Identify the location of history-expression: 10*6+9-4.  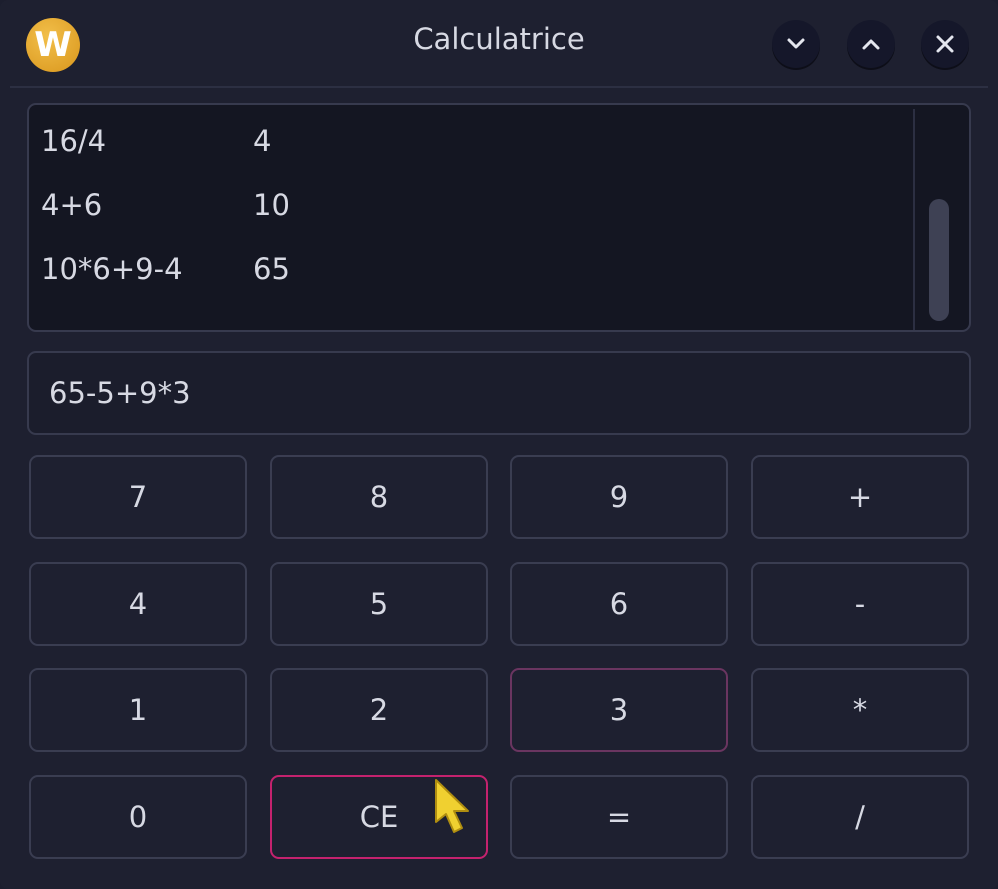
(112, 269).